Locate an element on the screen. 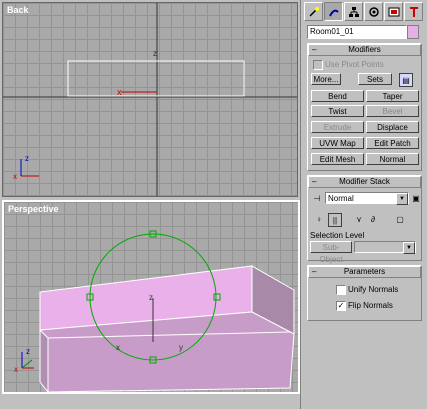 The image size is (427, 409). modifiers-rollout-title: Modifiers is located at coordinates (364, 49).